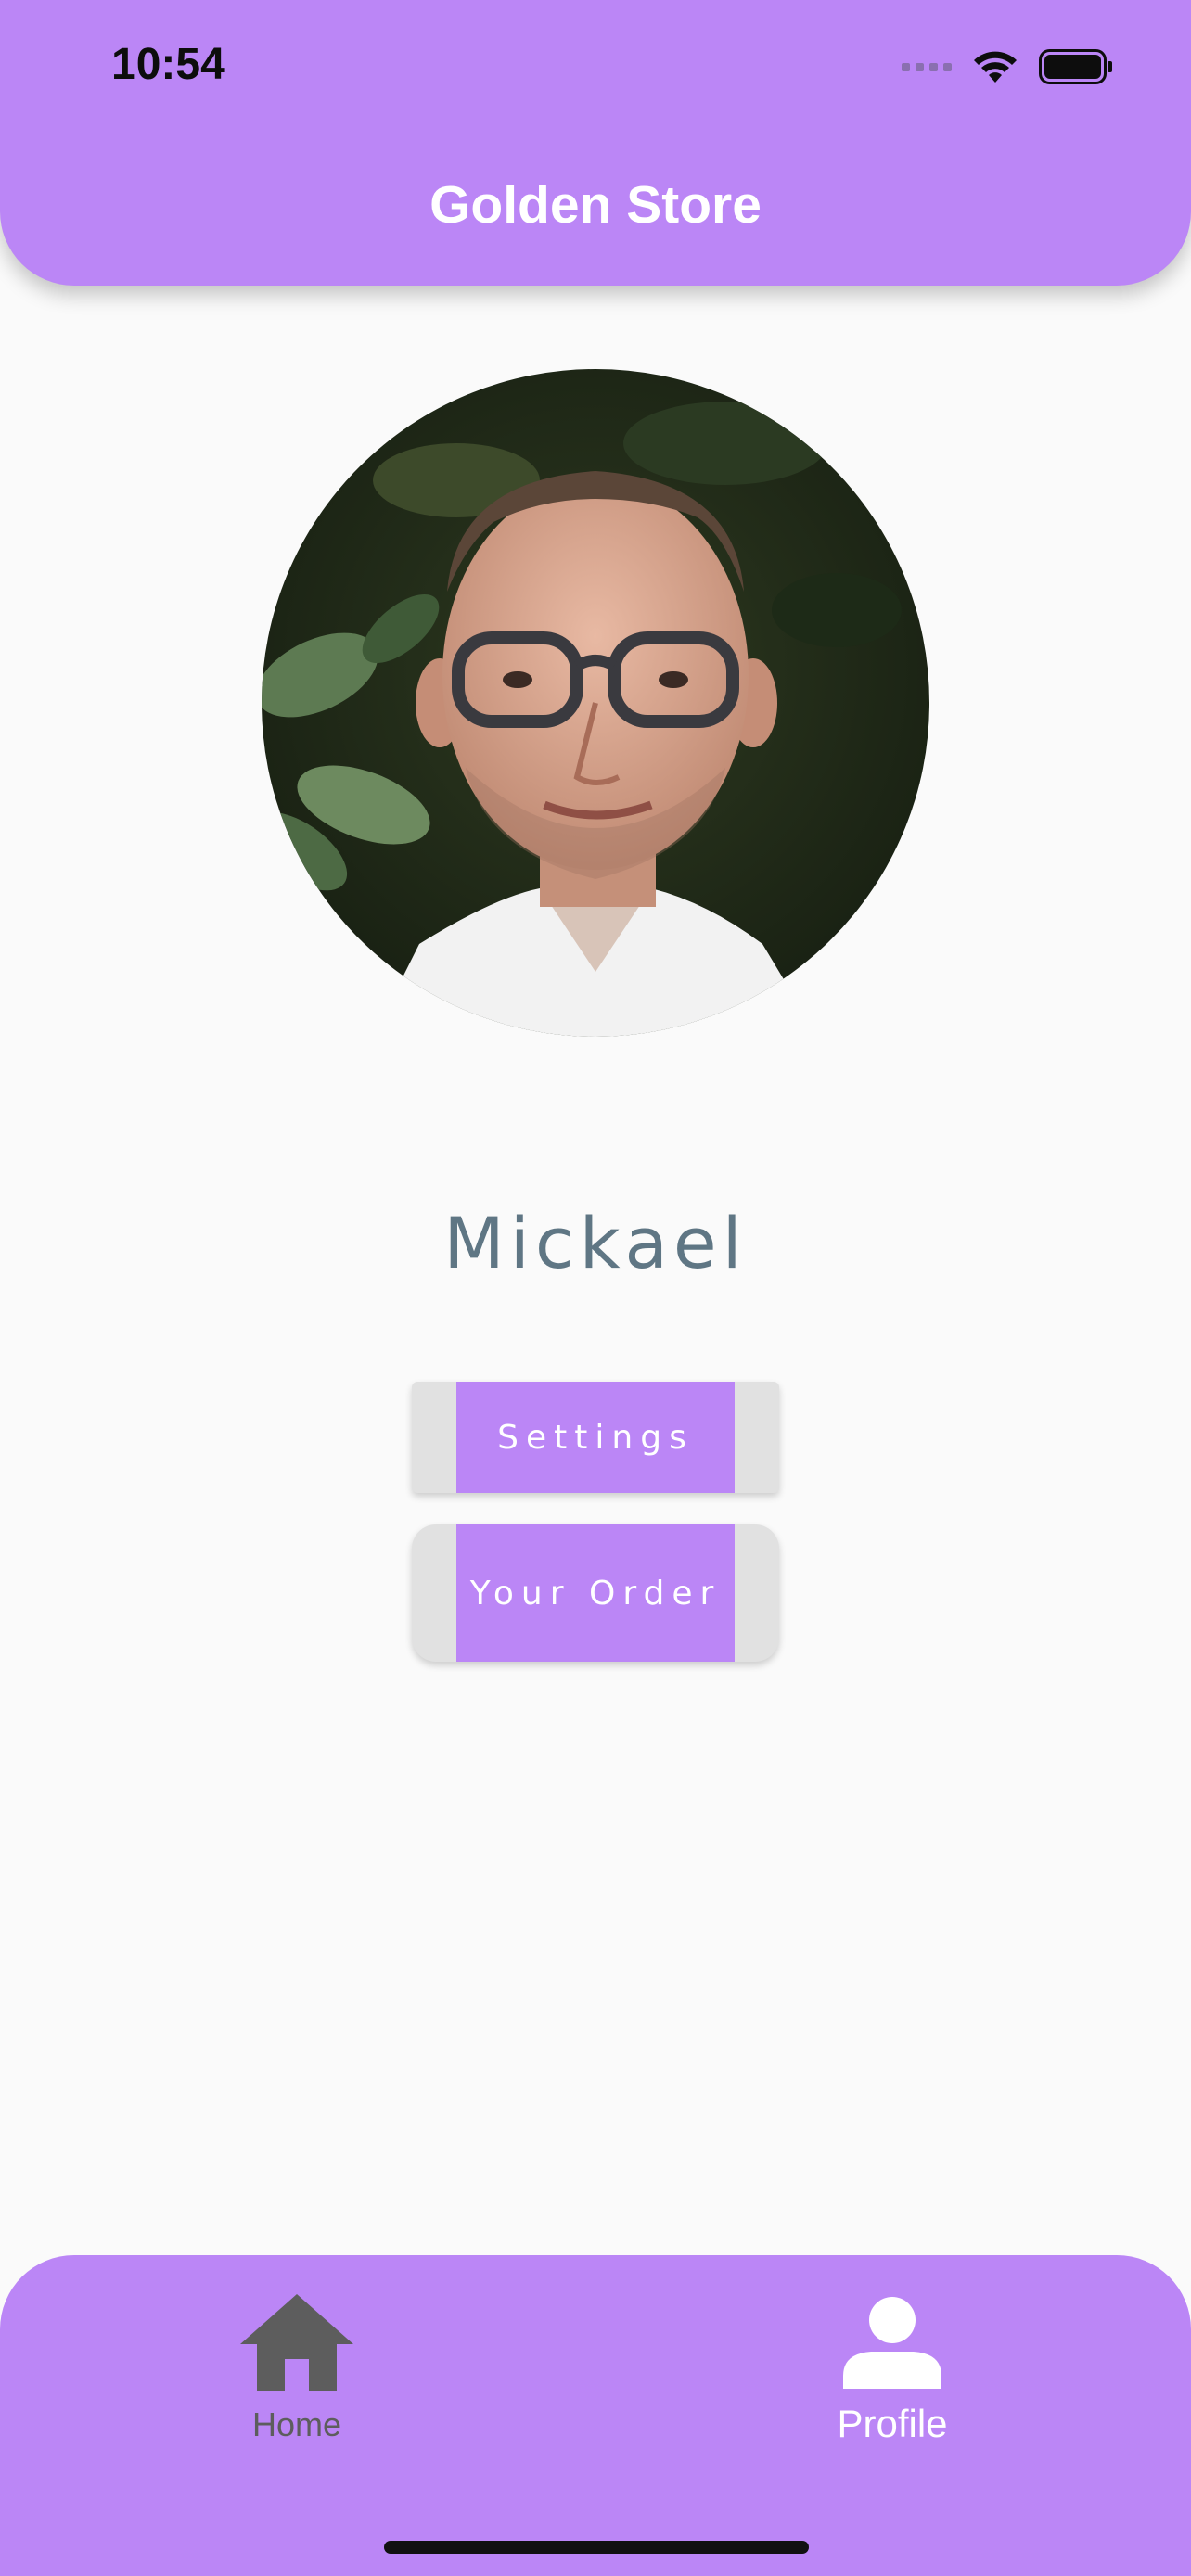  I want to click on app-header: 10:54 Golden Store, so click(595, 143).